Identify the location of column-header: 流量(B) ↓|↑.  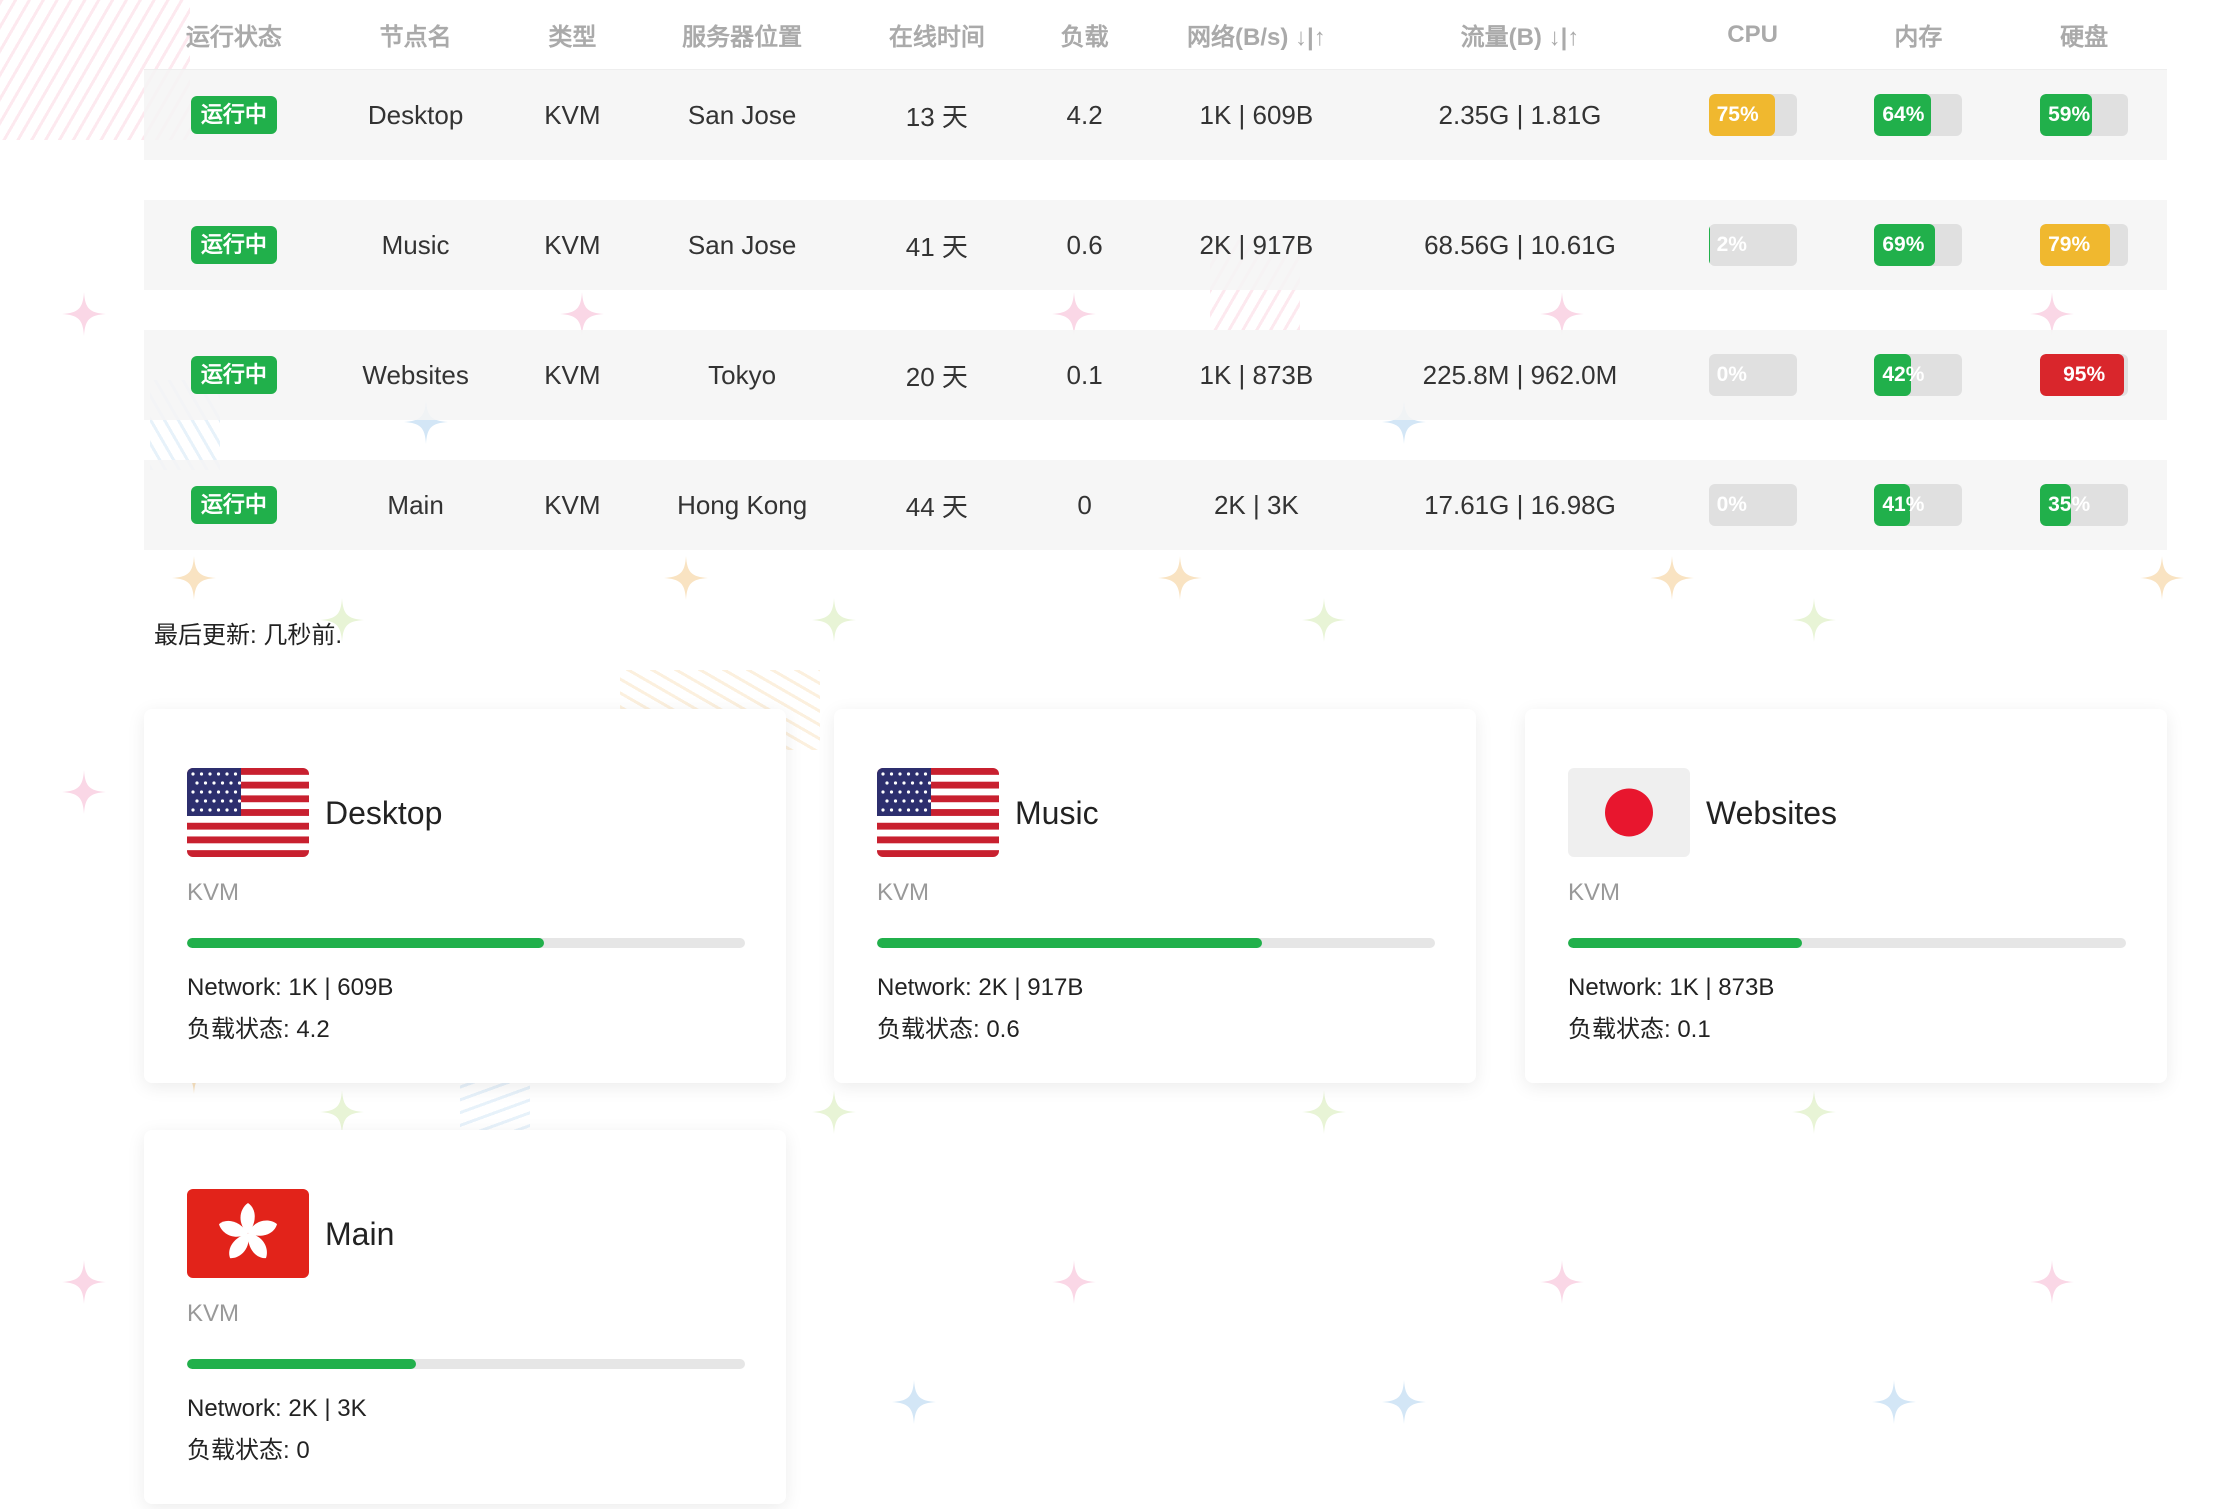
(1520, 34).